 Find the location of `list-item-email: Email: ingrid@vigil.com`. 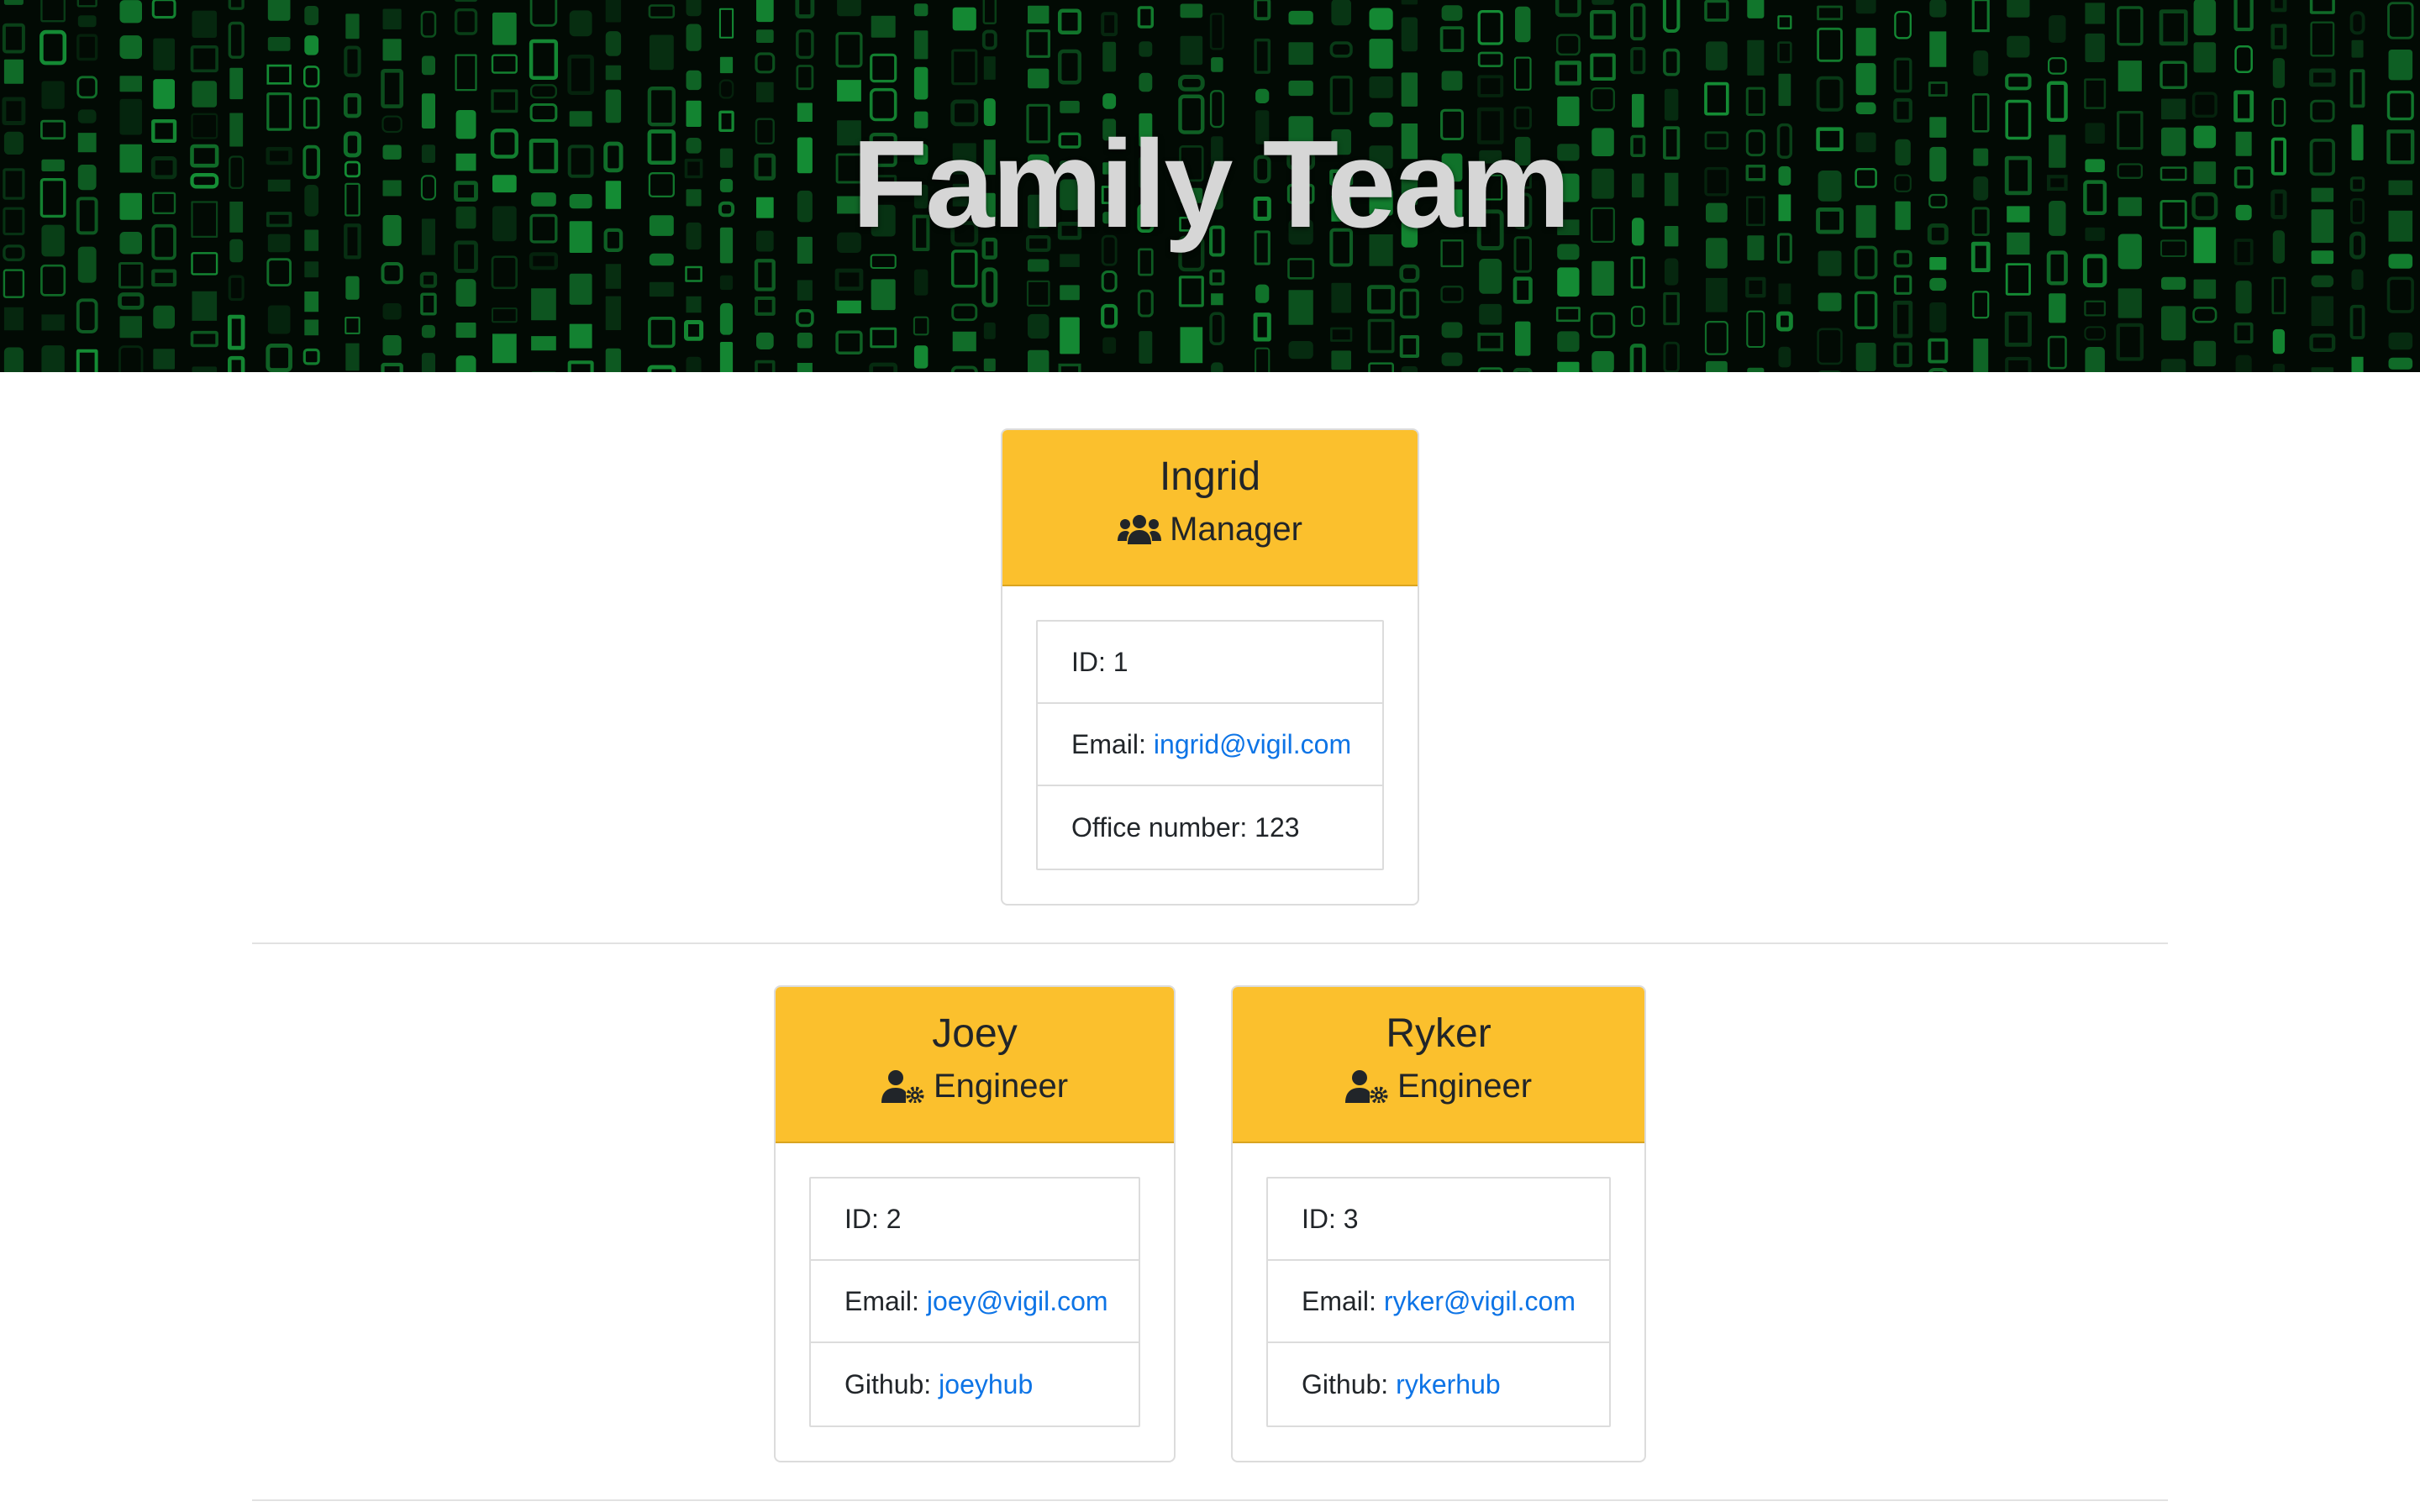

list-item-email: Email: ingrid@vigil.com is located at coordinates (1210, 745).